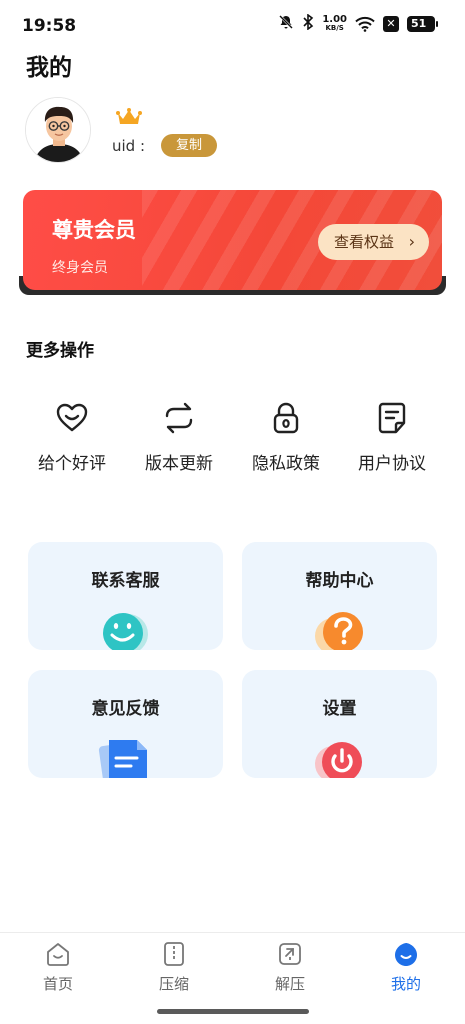 The image size is (465, 1024). Describe the element at coordinates (72, 418) in the screenshot. I see `heart-smile-icon` at that location.